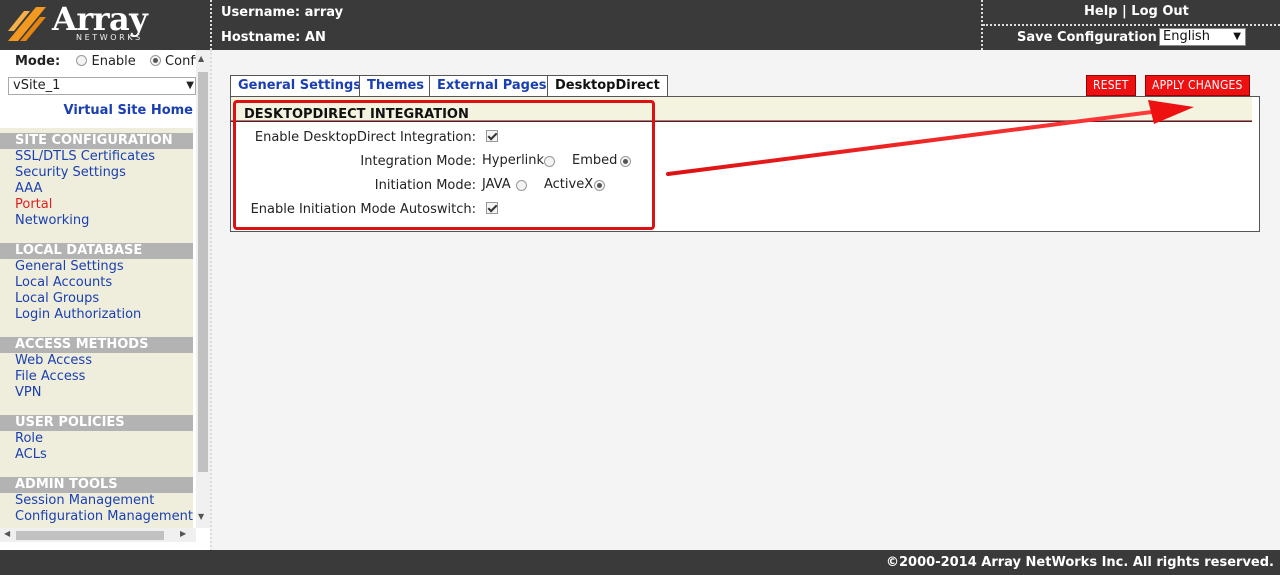 Image resolution: width=1280 pixels, height=575 pixels. Describe the element at coordinates (96, 141) in the screenshot. I see `section-site-configuration: SITE CONFIGURATION` at that location.